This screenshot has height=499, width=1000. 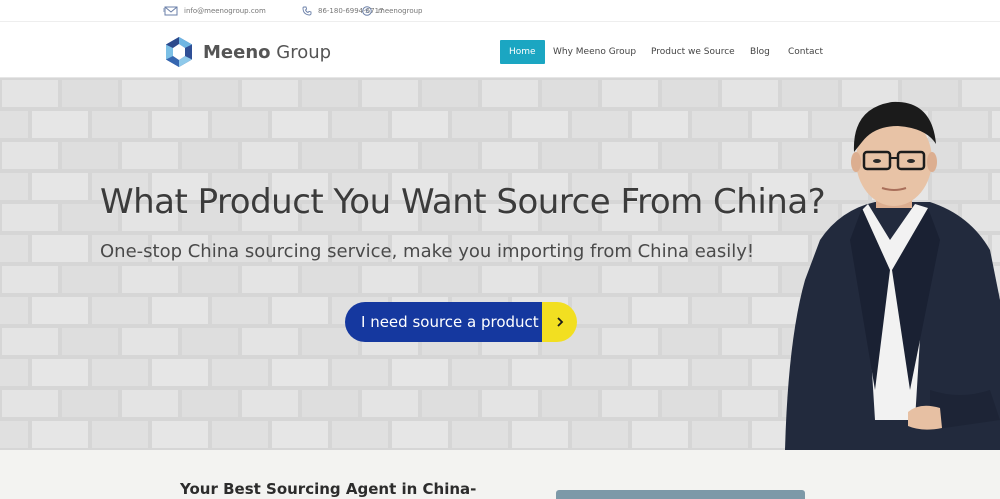 I want to click on nav-blog: Blog, so click(x=760, y=52).